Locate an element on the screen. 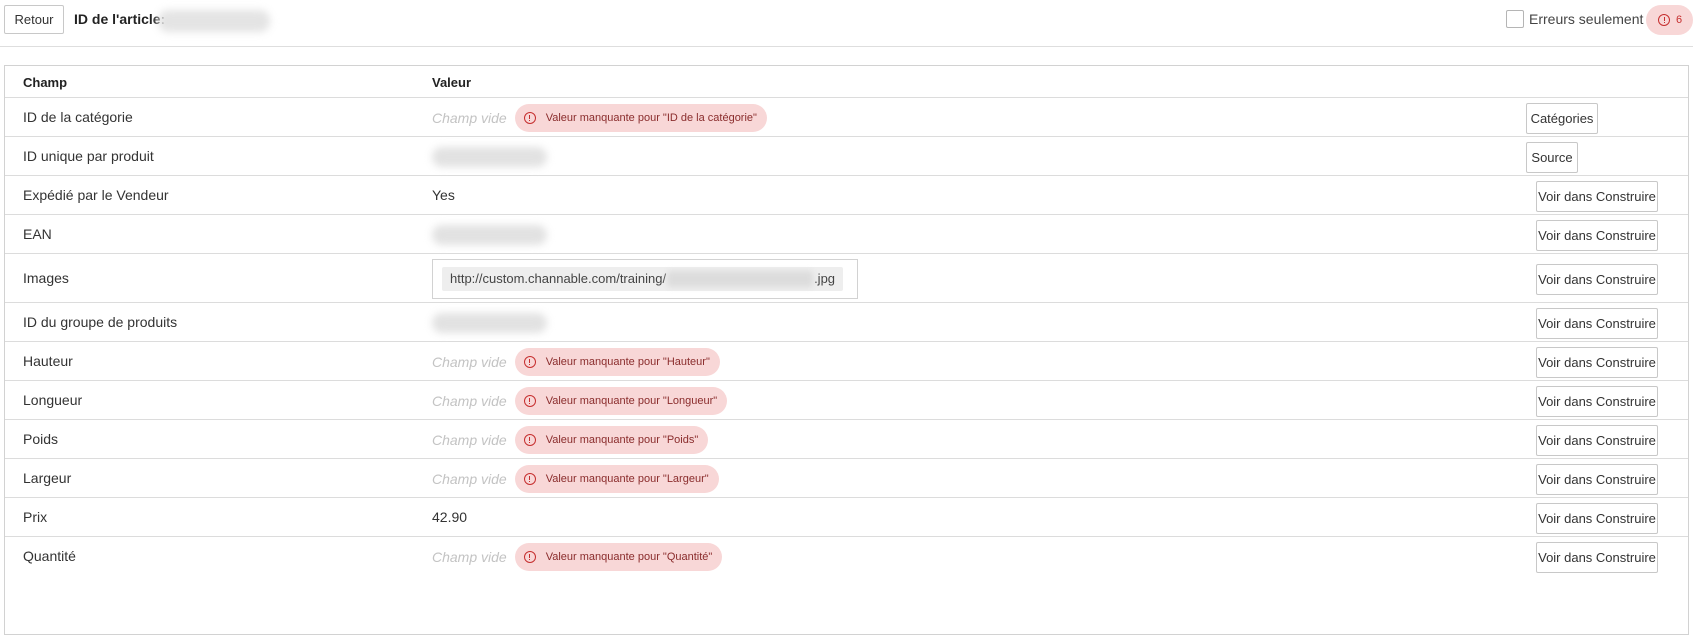 The height and width of the screenshot is (639, 1693). errors-only-label: Erreurs seulement is located at coordinates (1586, 19).